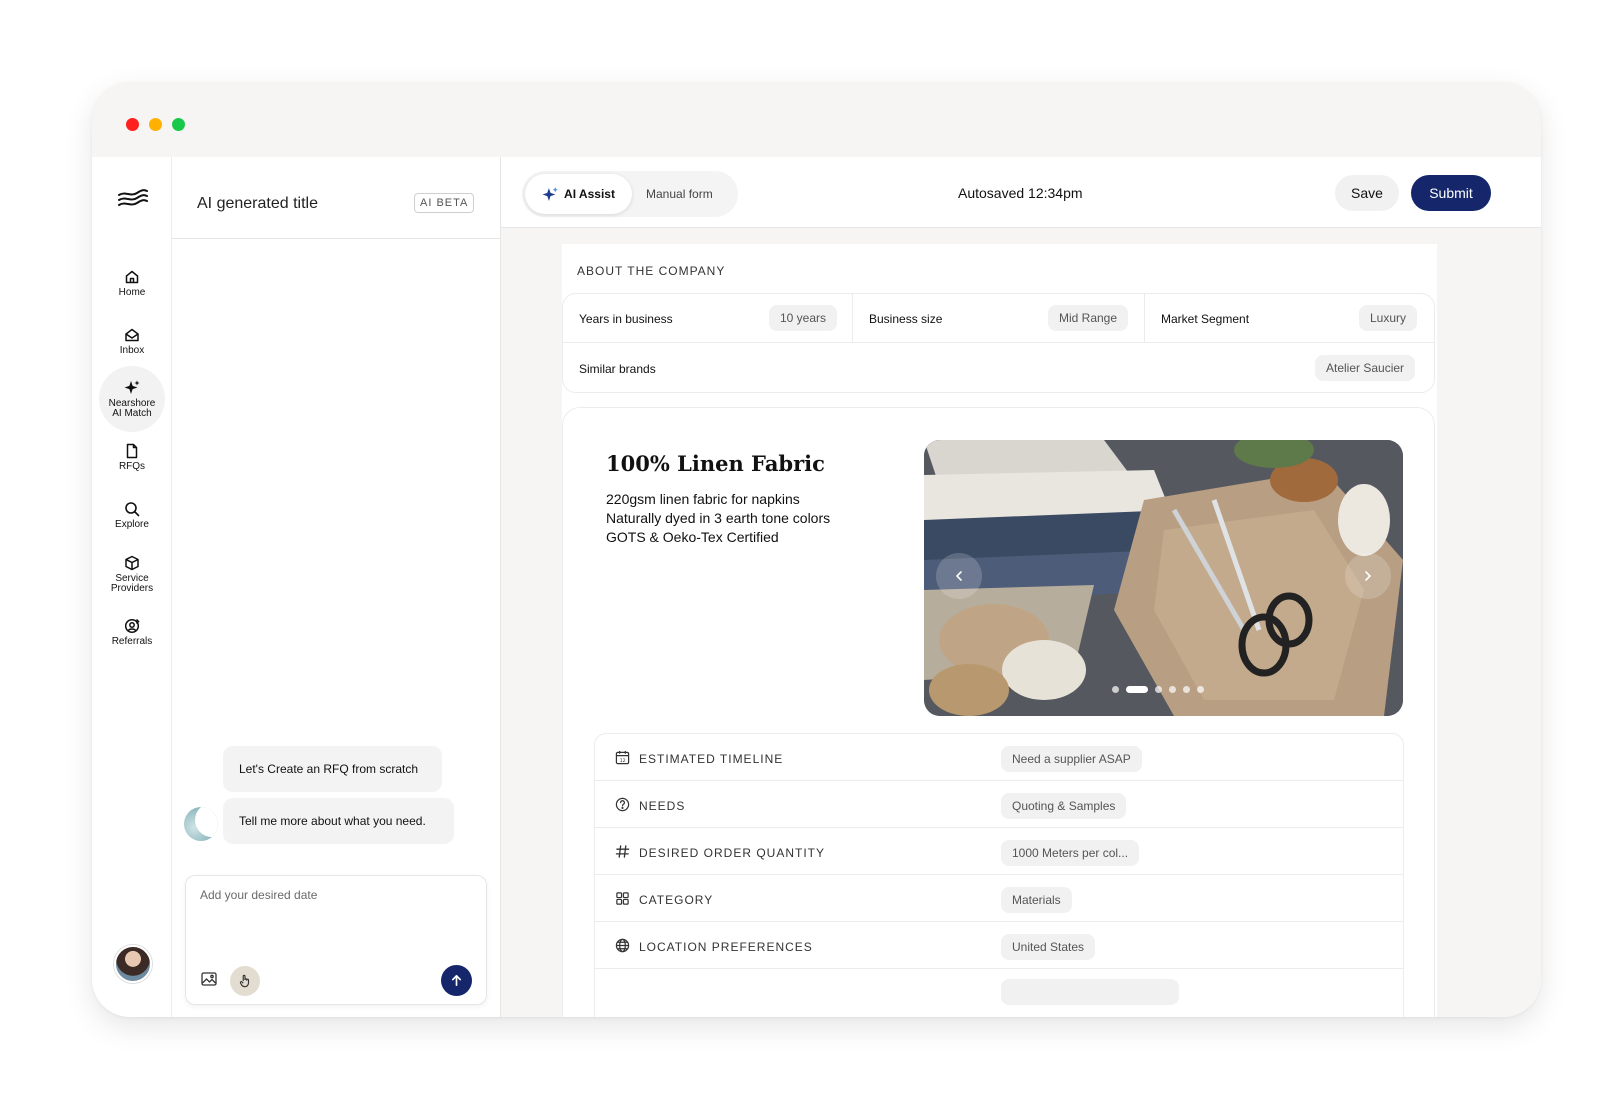  Describe the element at coordinates (803, 318) in the screenshot. I see `years-chip: 10 years` at that location.